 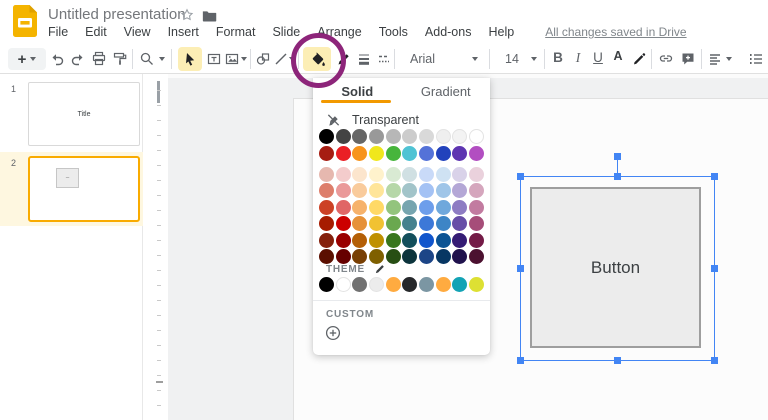 I want to click on menu-item-edit: Edit, so click(x=96, y=32).